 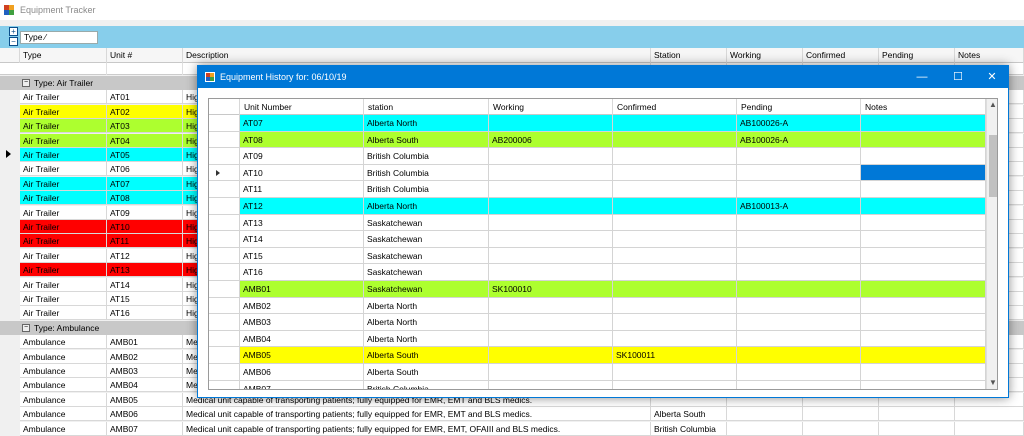 I want to click on cell-unit: AT02, so click(x=145, y=111).